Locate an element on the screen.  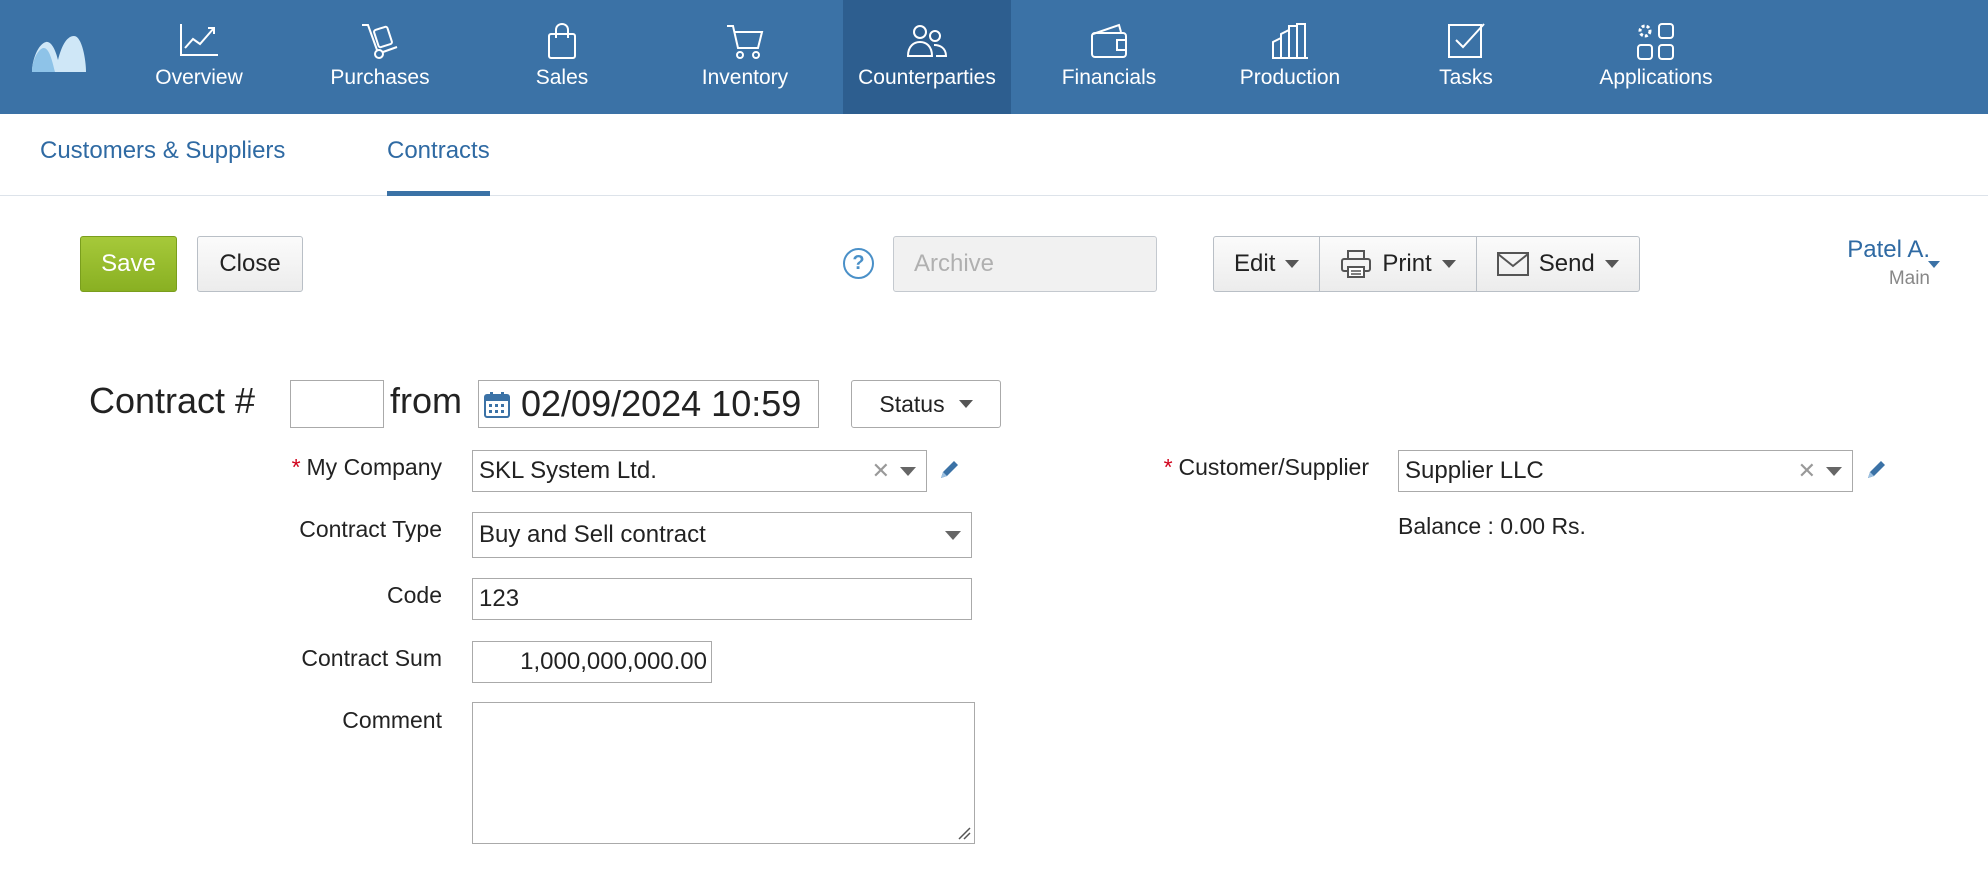
contract-date-input: 02/09/2024 10:59 is located at coordinates (648, 404).